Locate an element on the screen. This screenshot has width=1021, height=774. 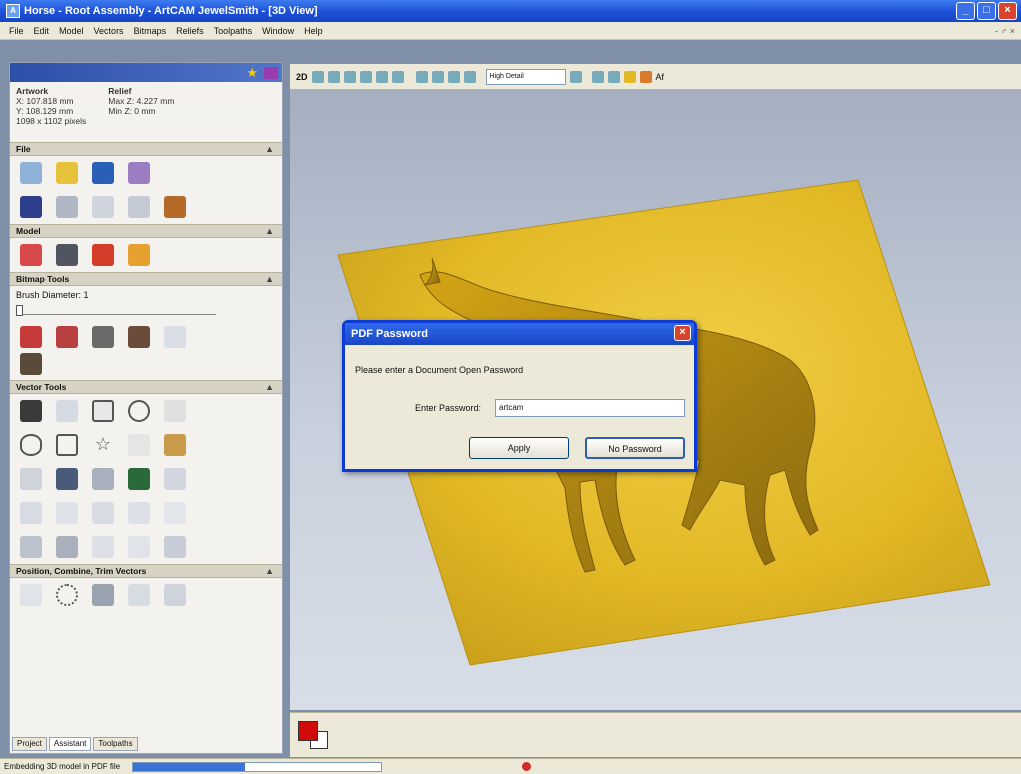
section-vector-tools: Vector Tools ▲ is located at coordinates (146, 387).